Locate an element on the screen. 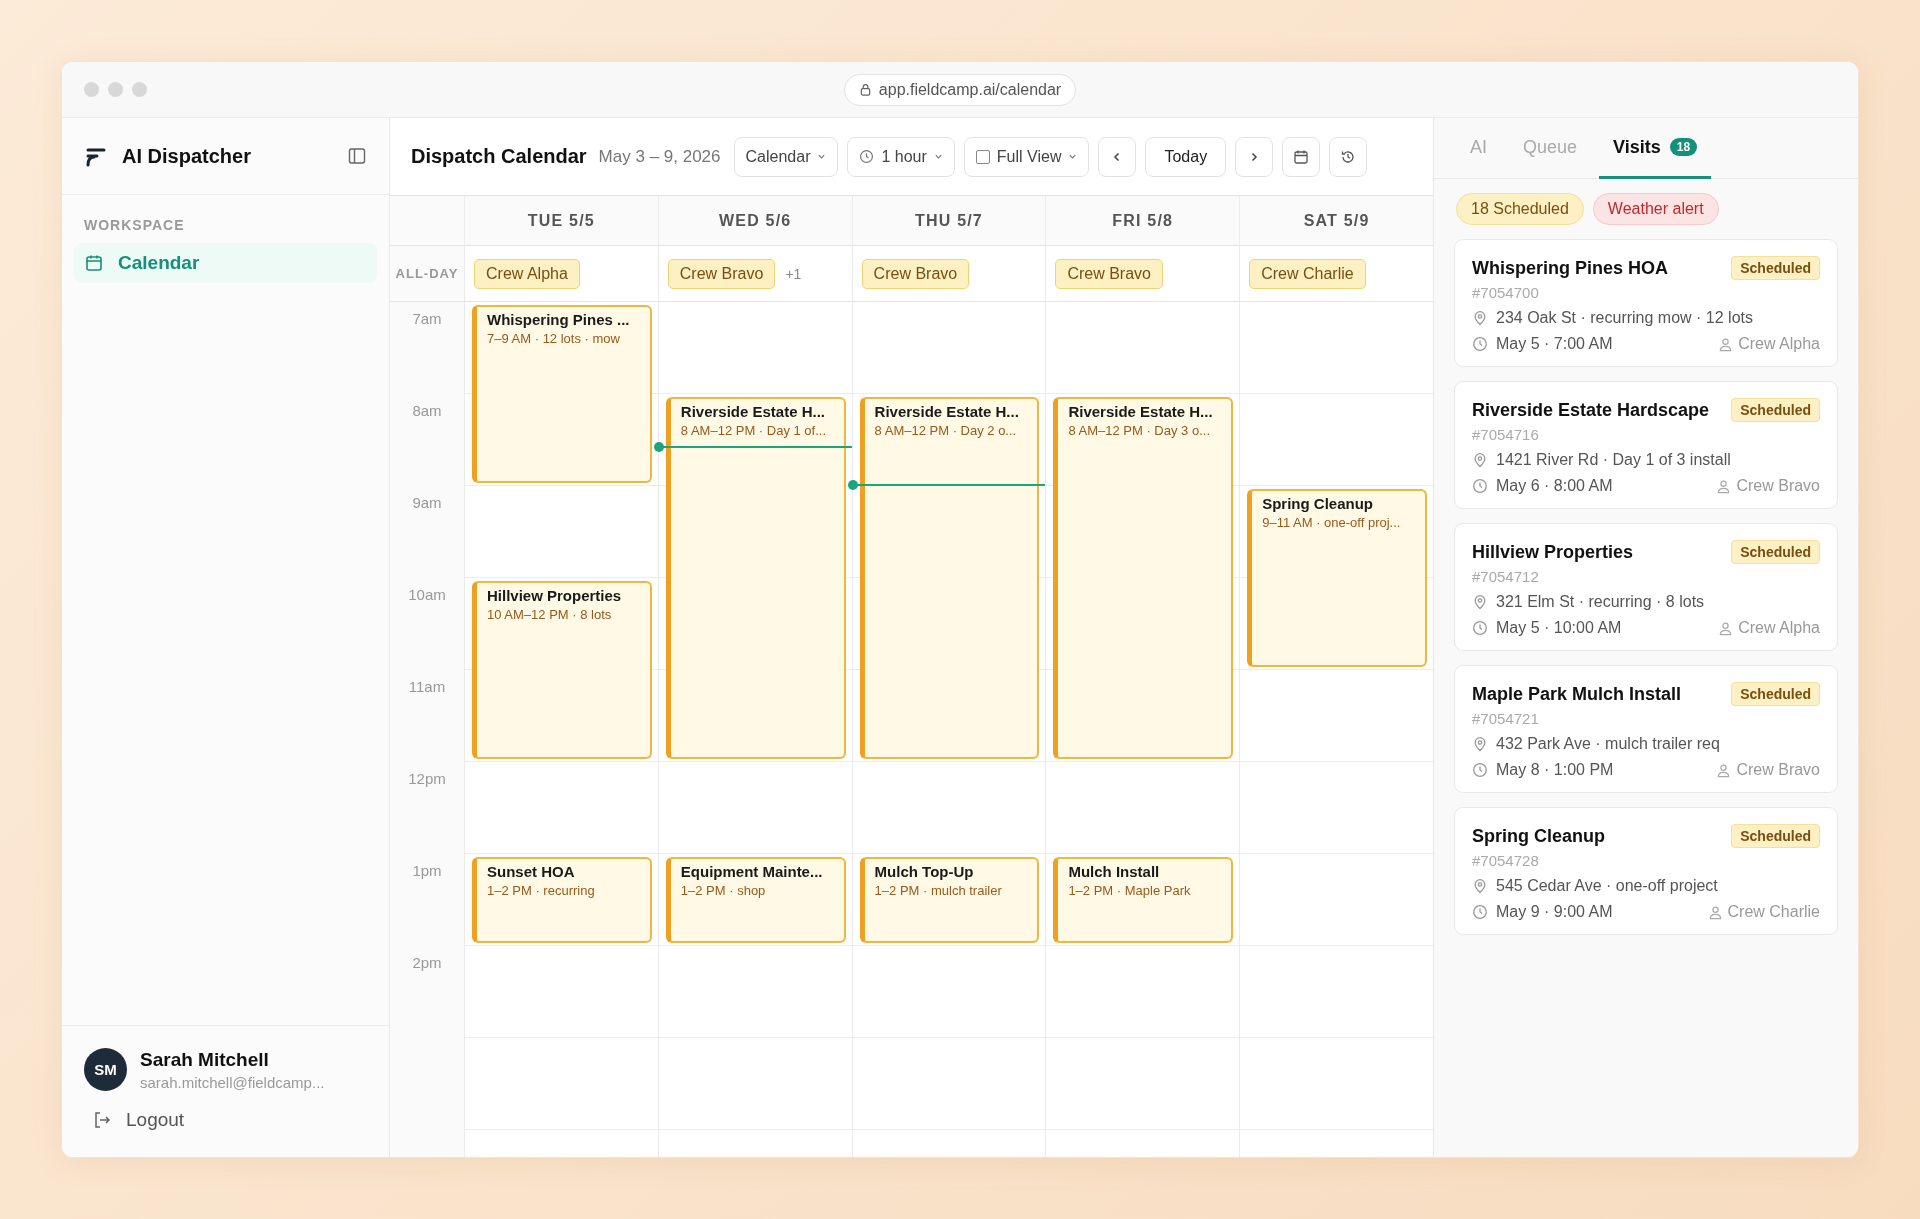  visit-time: May 5 · 7:00 AM is located at coordinates (1554, 344).